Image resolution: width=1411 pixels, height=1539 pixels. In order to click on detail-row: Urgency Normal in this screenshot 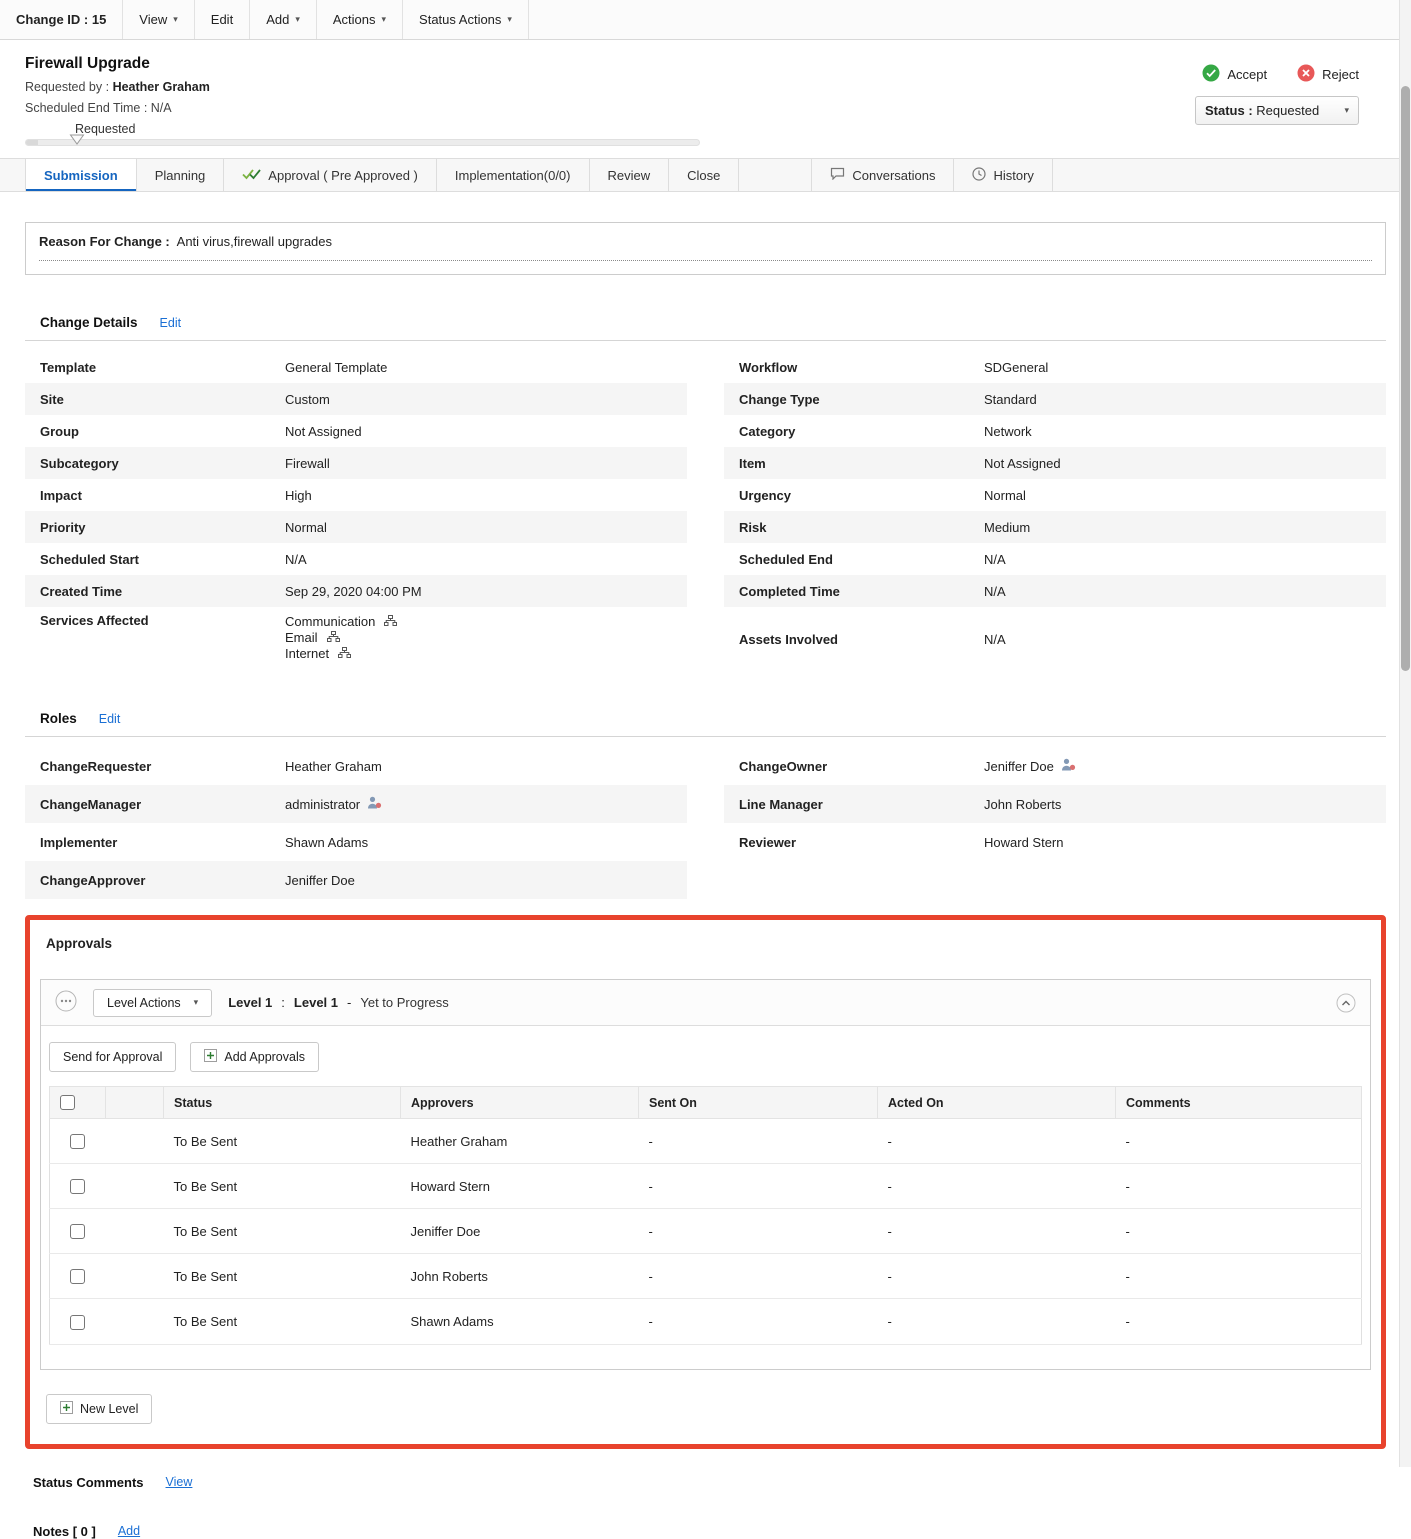, I will do `click(1055, 495)`.